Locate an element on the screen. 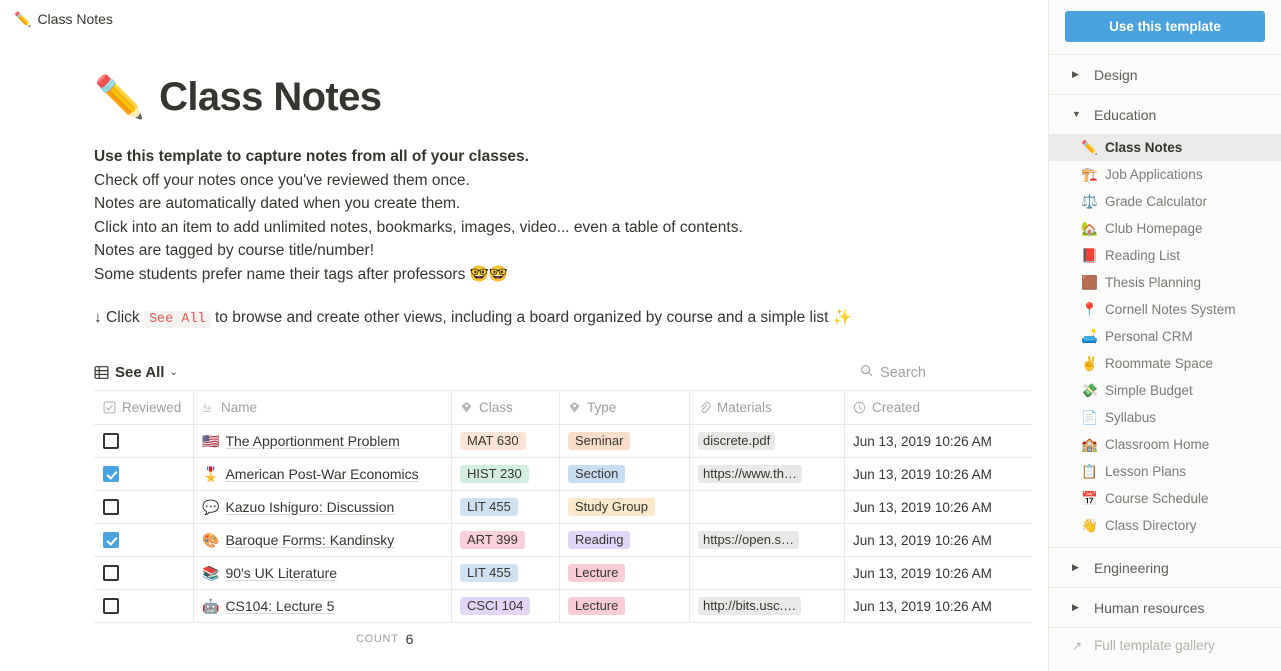 The width and height of the screenshot is (1281, 671). materials-value: discrete.pdf is located at coordinates (737, 441).